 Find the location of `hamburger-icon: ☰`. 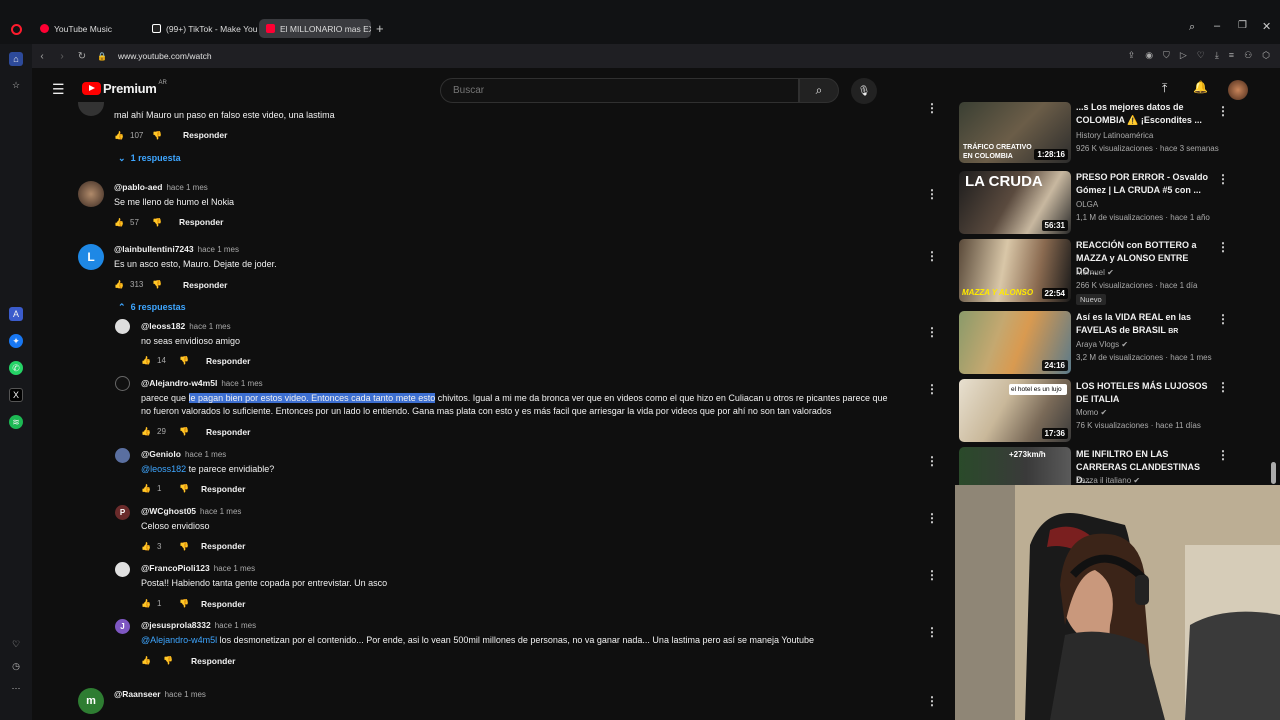

hamburger-icon: ☰ is located at coordinates (58, 89).